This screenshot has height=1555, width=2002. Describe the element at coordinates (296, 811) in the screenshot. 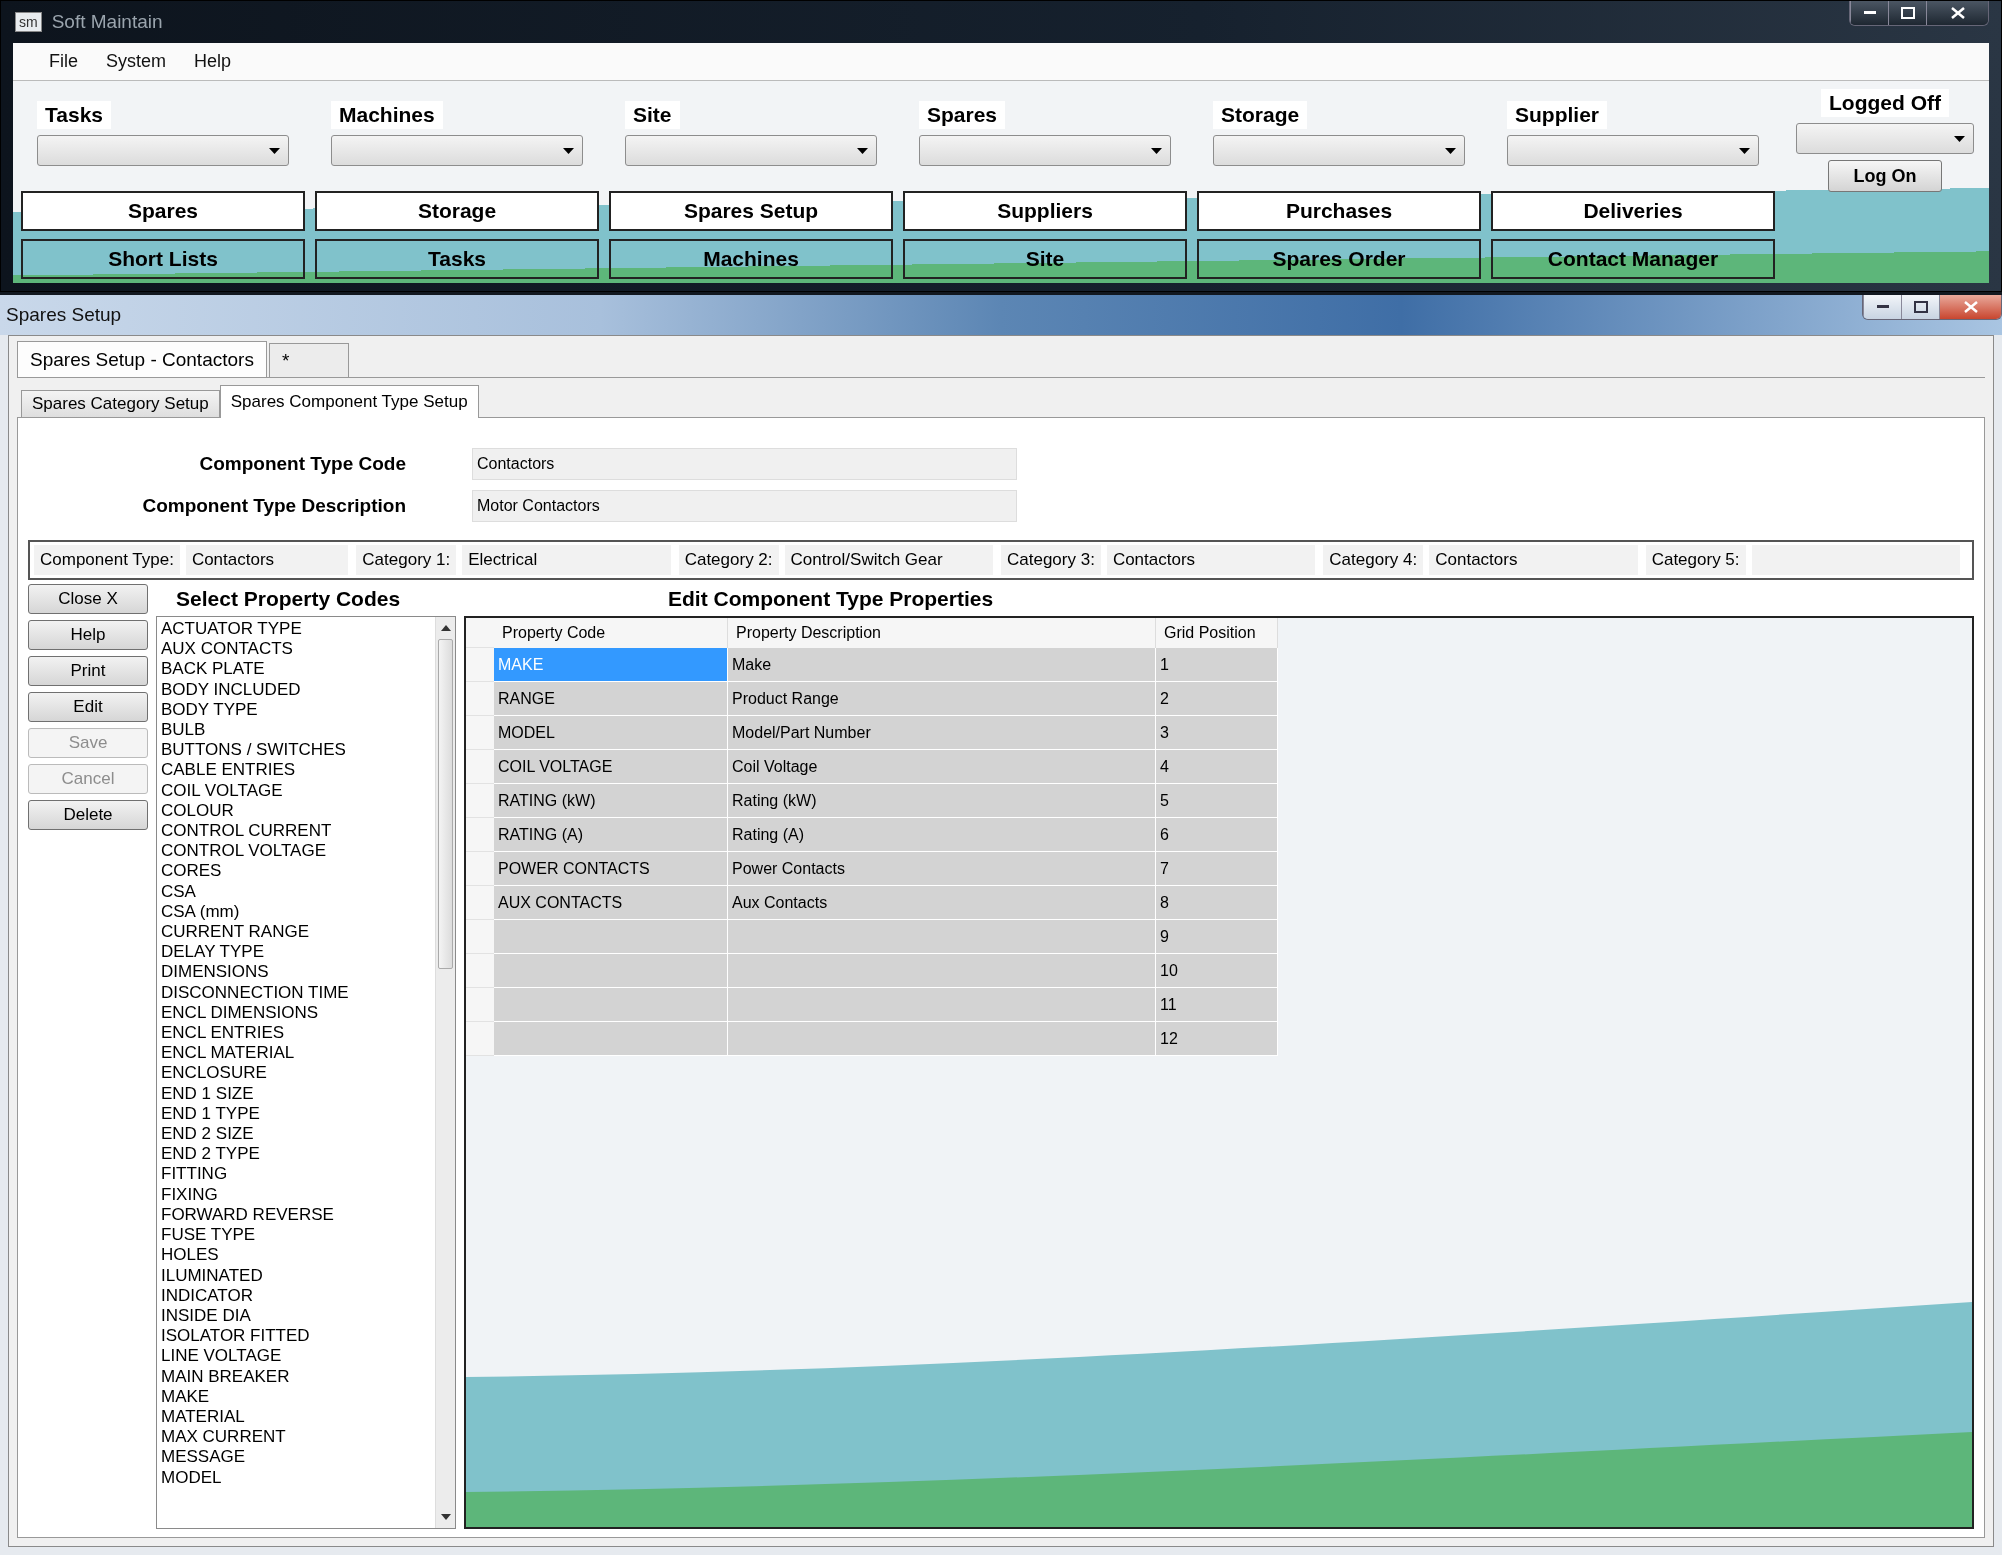

I see `list-item: COLOUR` at that location.